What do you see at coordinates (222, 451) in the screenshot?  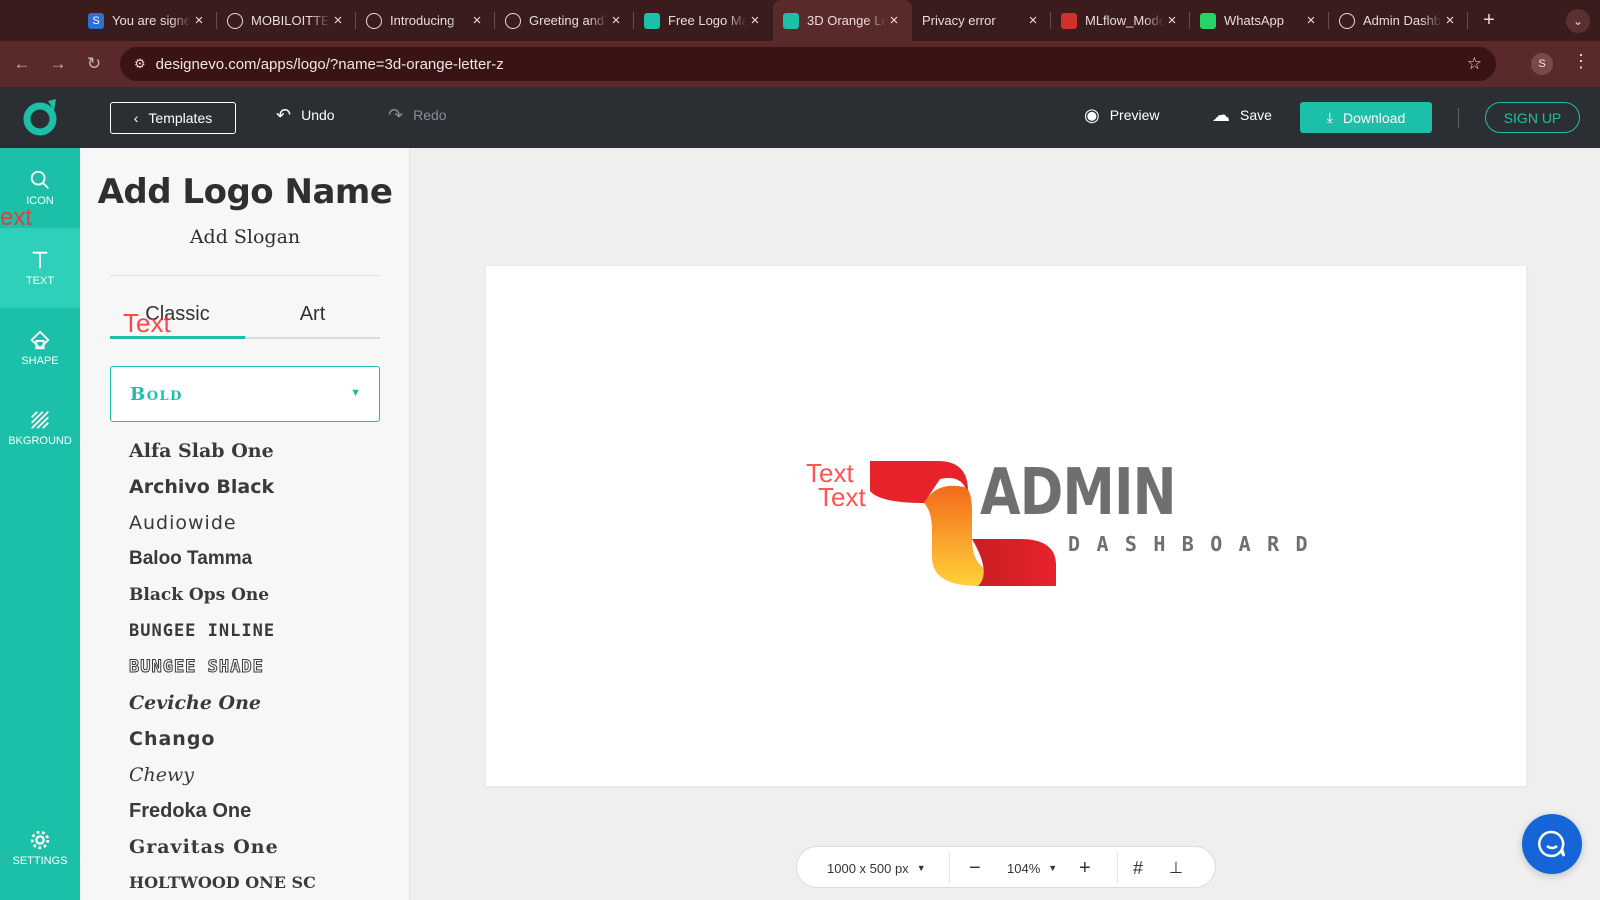 I see `font-option: Alfa Slab One` at bounding box center [222, 451].